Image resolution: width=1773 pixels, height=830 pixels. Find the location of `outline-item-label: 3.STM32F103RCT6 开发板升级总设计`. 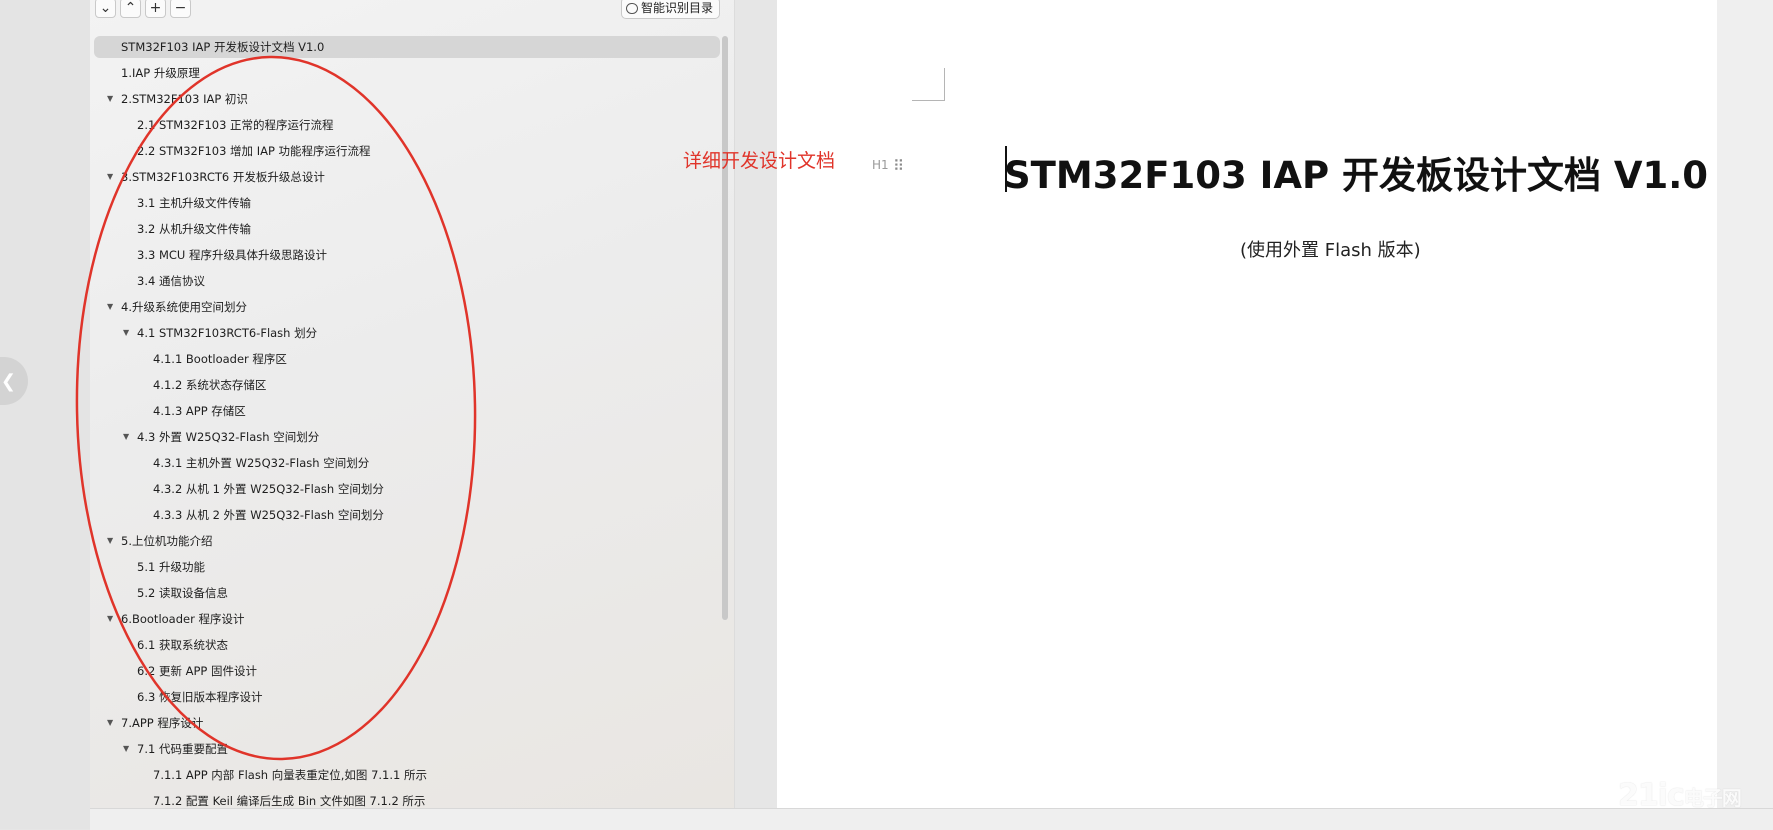

outline-item-label: 3.STM32F103RCT6 开发板升级总设计 is located at coordinates (223, 177).